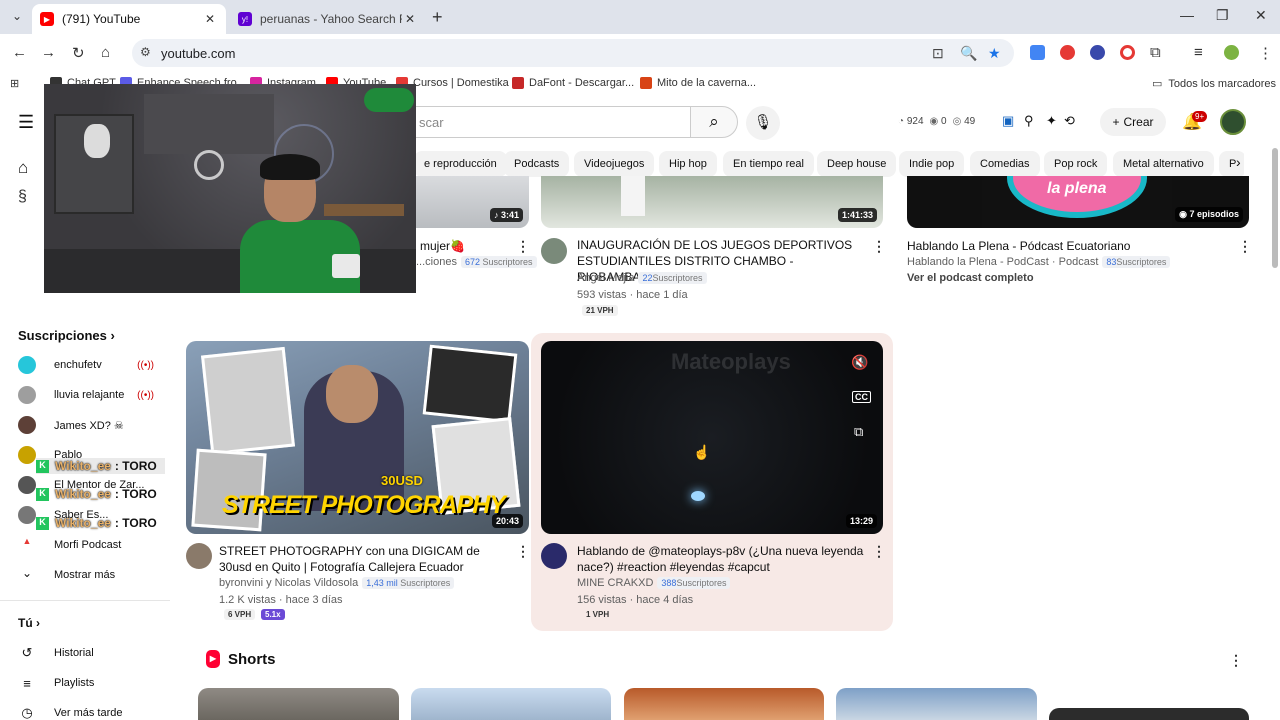  I want to click on tab-youtube: ▶ (791) YouTube ✕, so click(129, 19).